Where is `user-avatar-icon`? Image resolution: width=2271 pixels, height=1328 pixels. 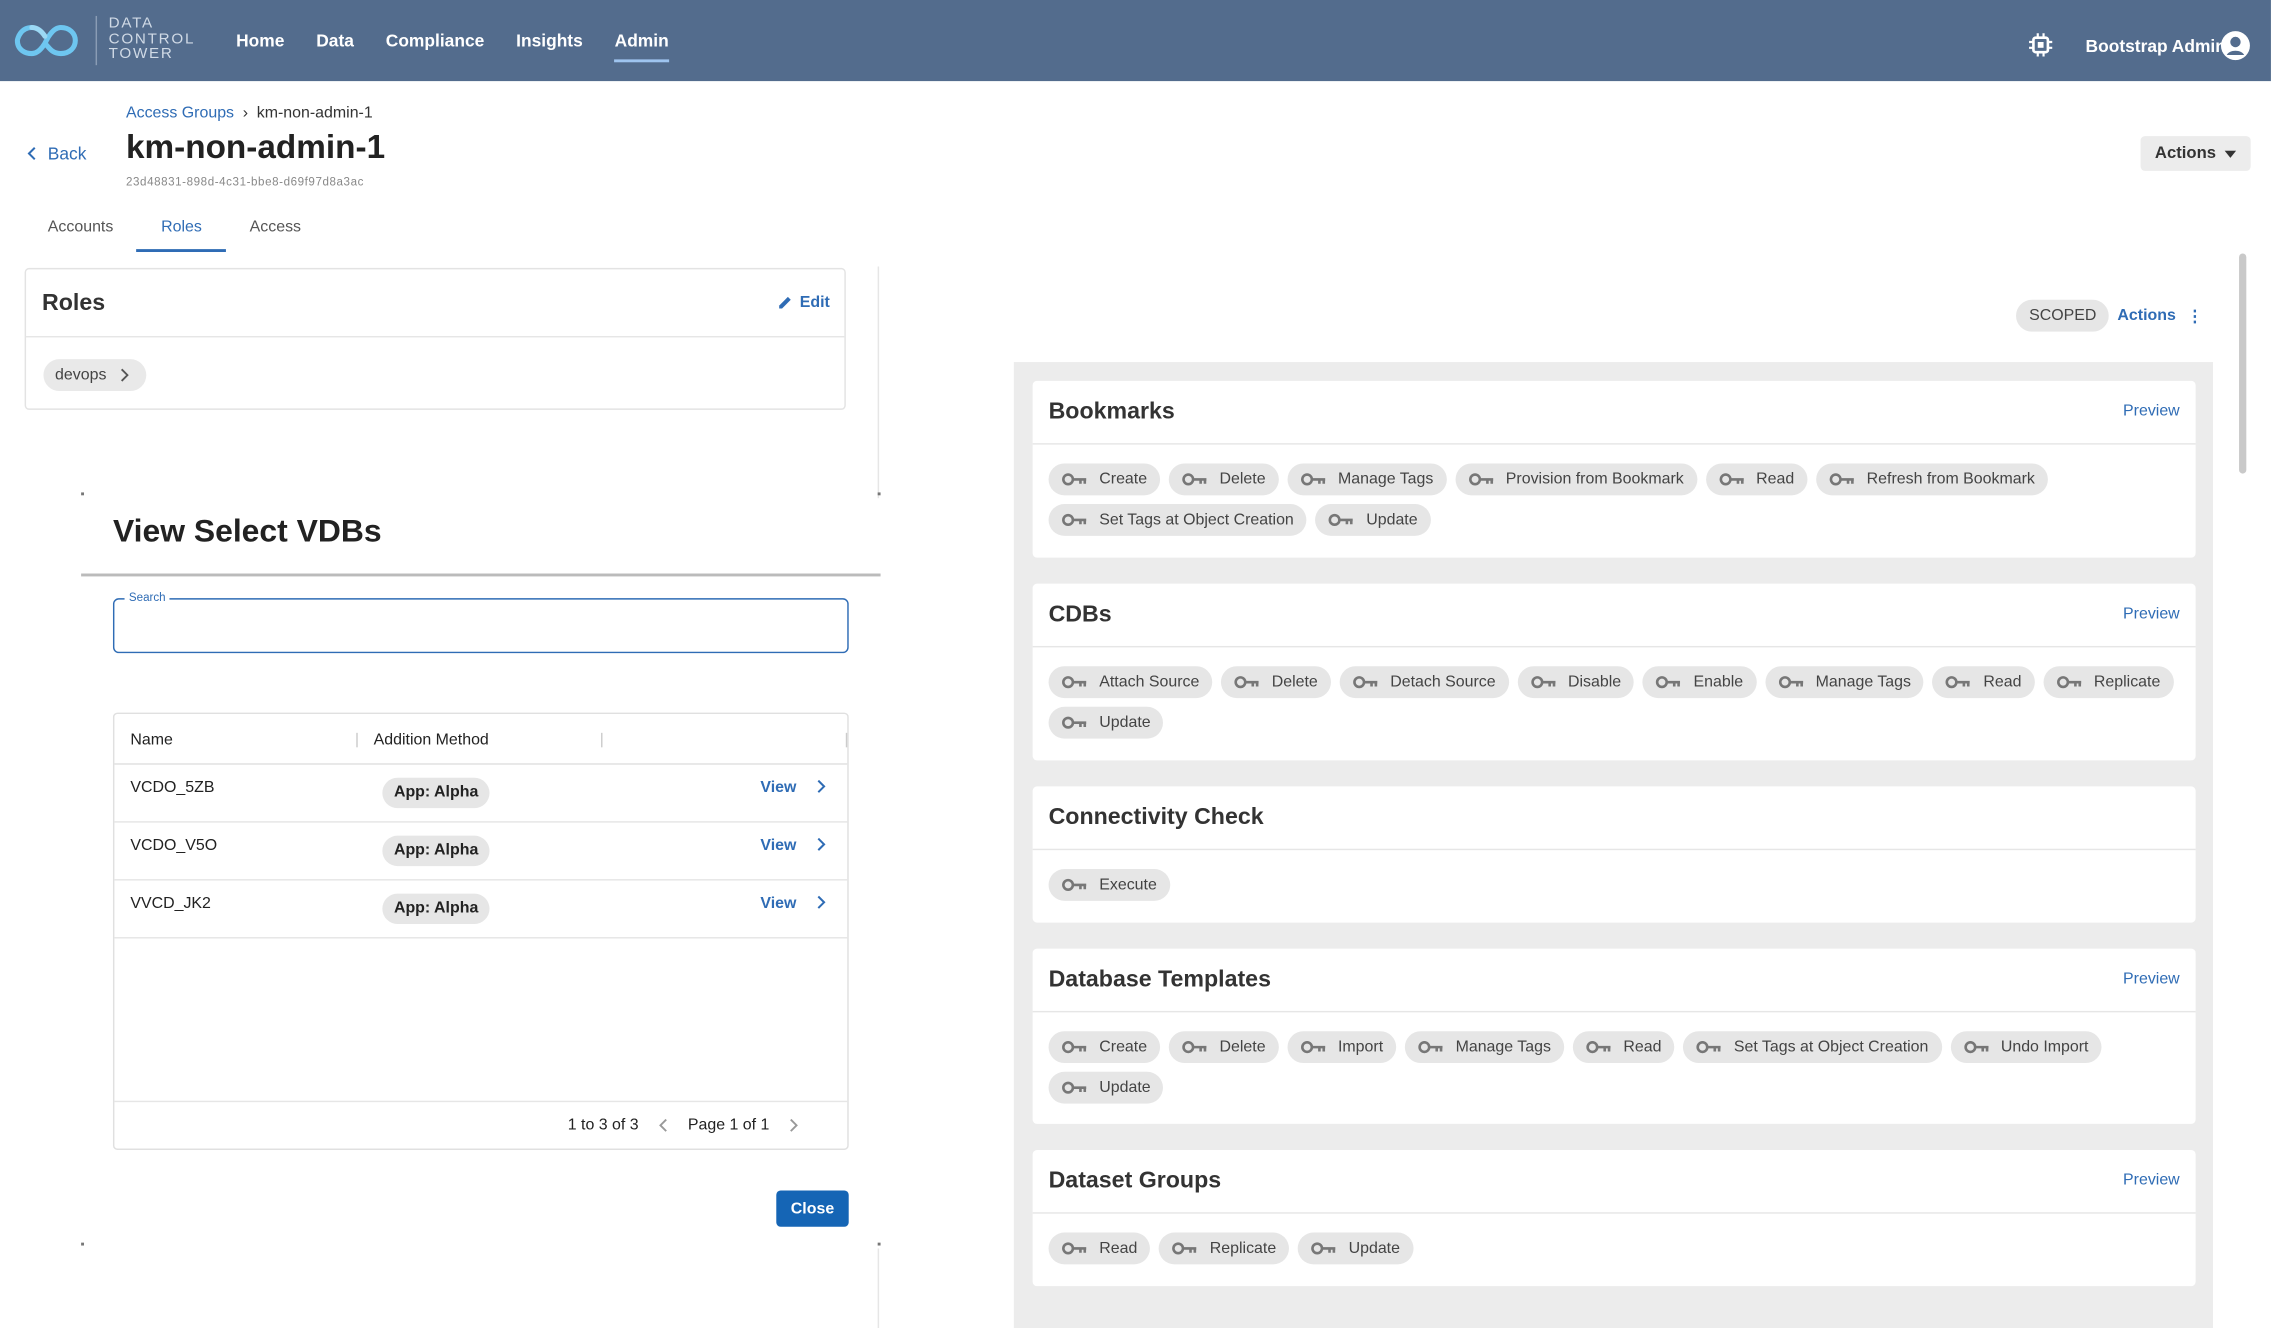 user-avatar-icon is located at coordinates (2235, 45).